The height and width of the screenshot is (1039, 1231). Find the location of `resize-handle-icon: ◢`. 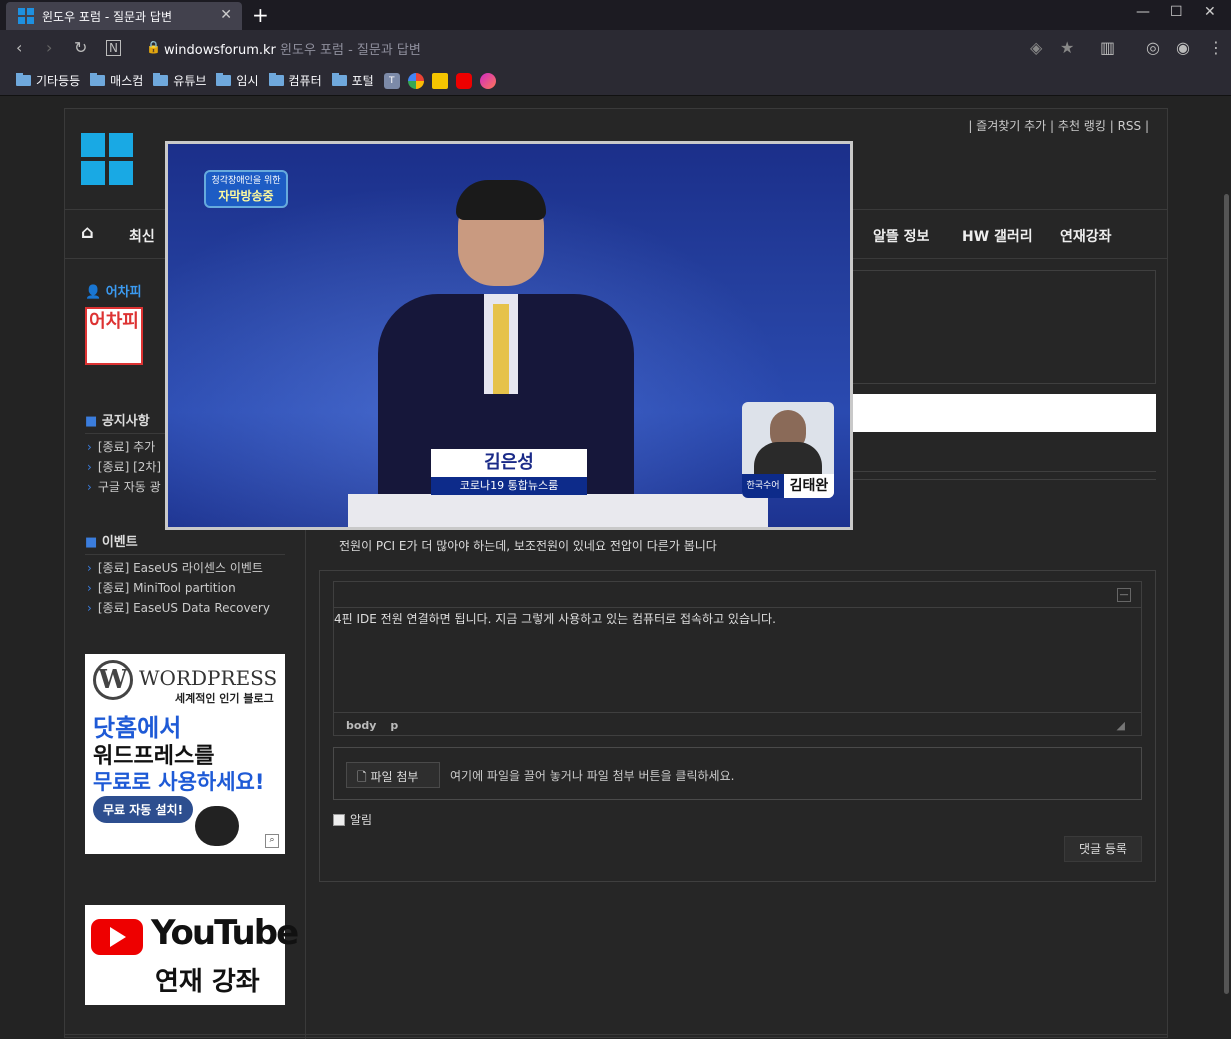

resize-handle-icon: ◢ is located at coordinates (1121, 725).